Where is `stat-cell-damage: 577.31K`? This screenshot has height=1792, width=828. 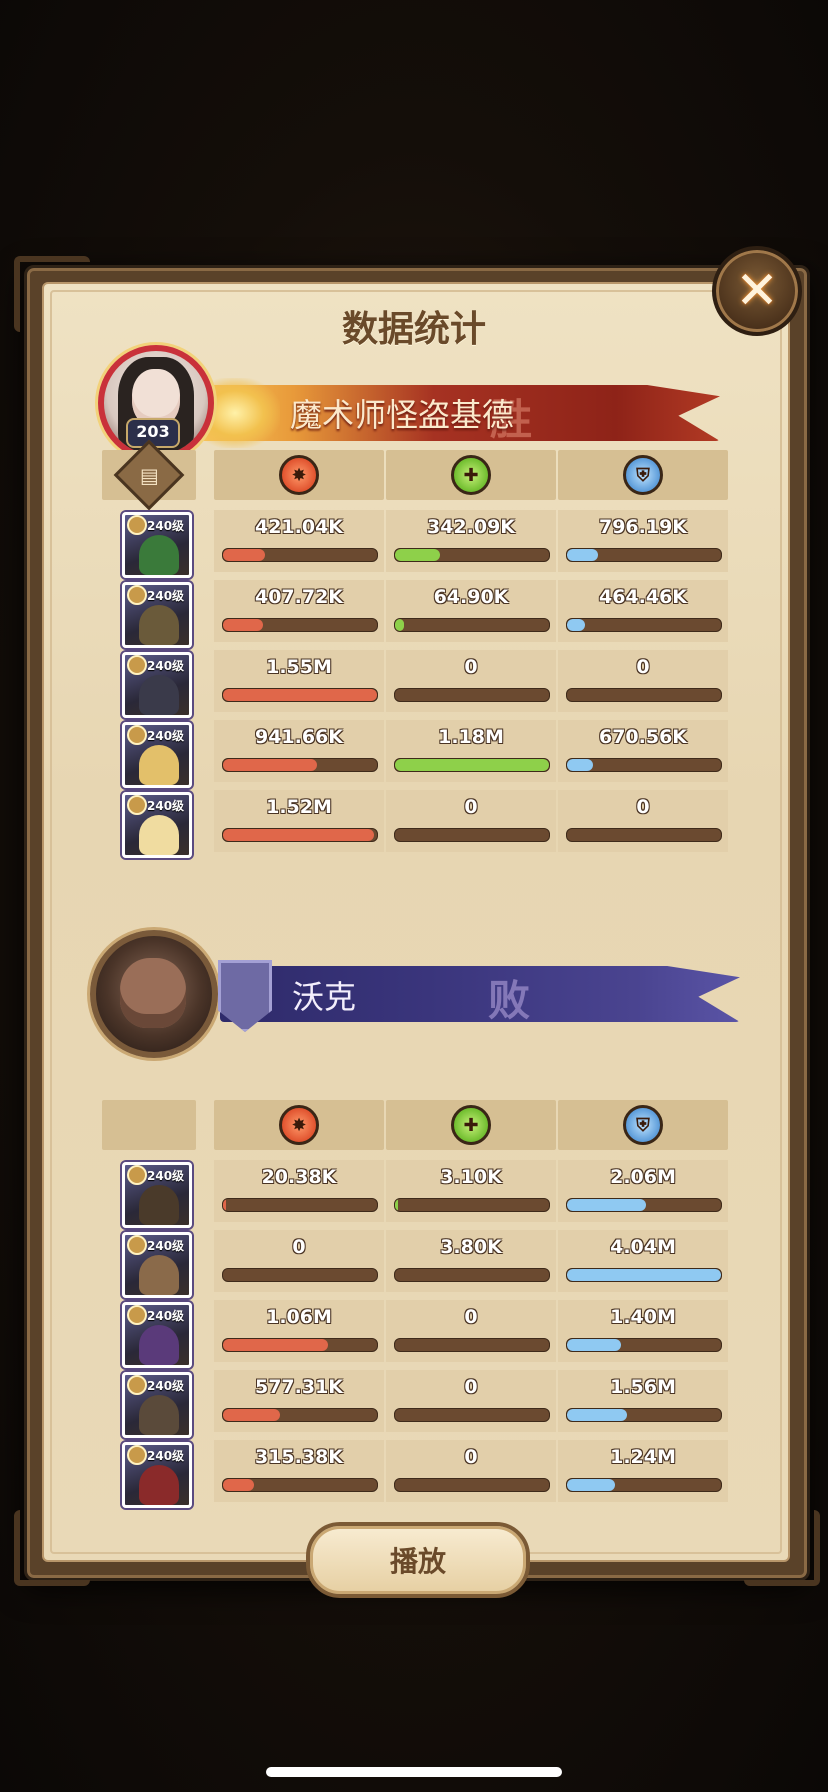
stat-cell-damage: 577.31K is located at coordinates (299, 1401).